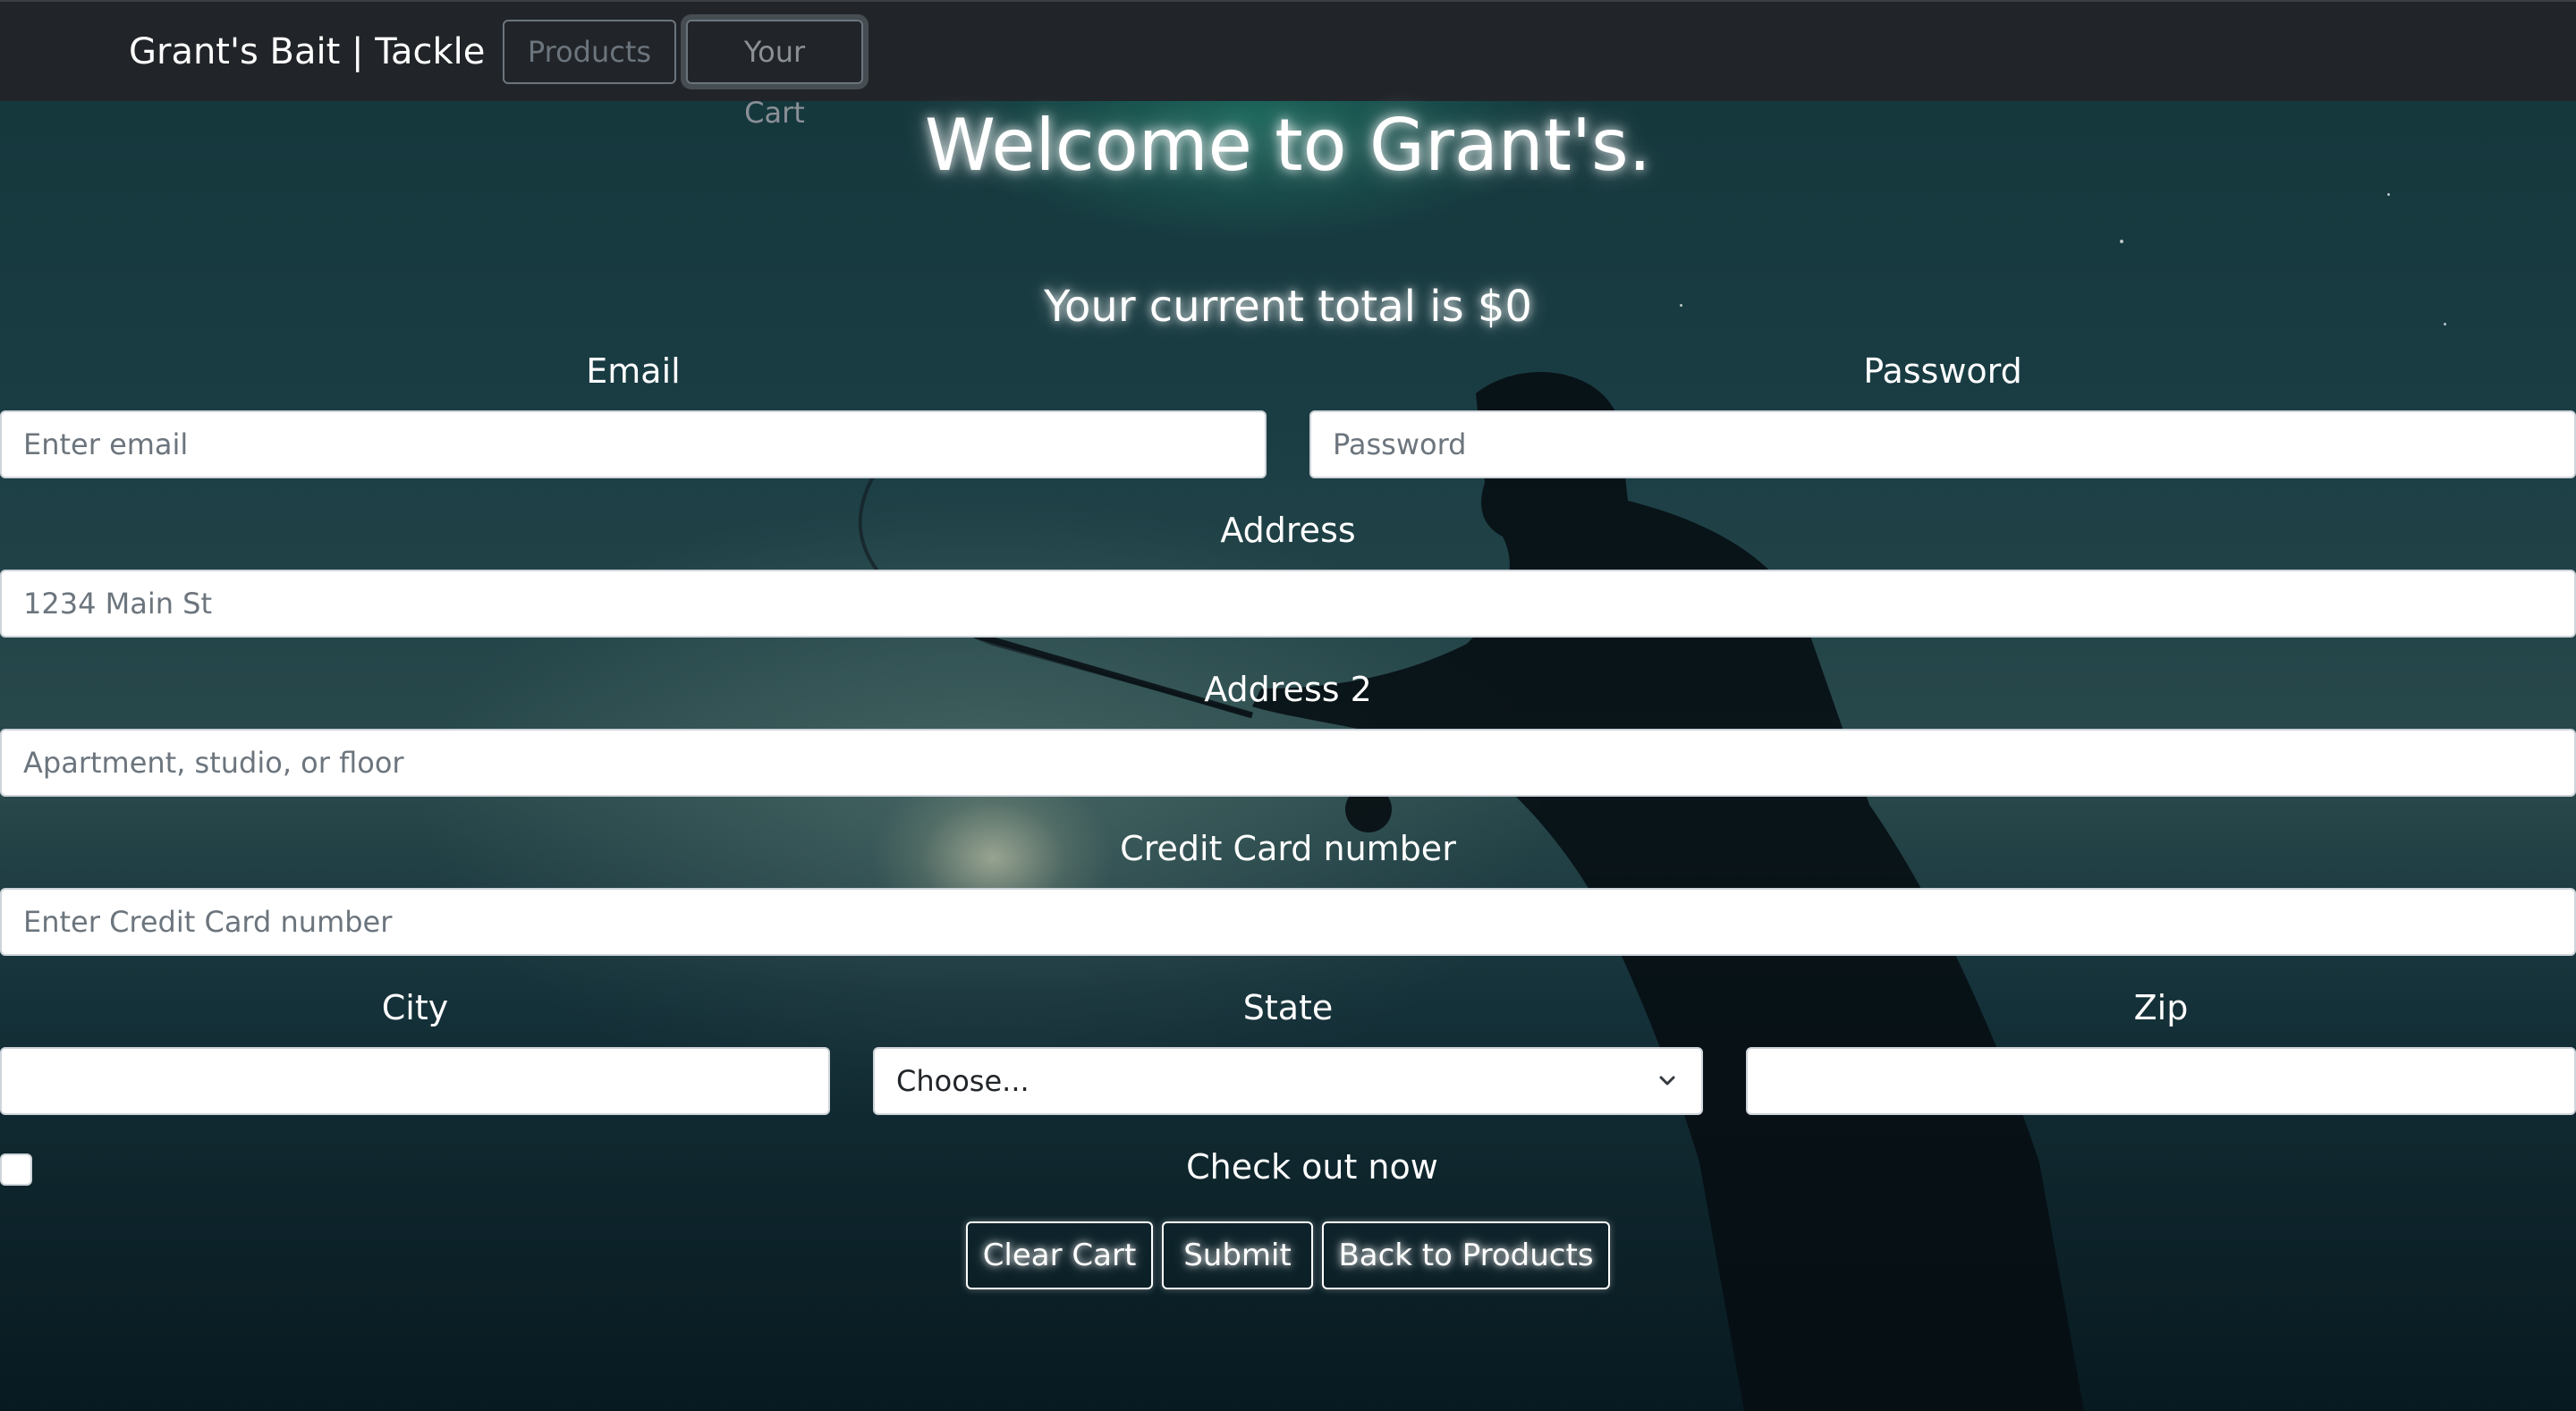  I want to click on products-button: Products, so click(589, 52).